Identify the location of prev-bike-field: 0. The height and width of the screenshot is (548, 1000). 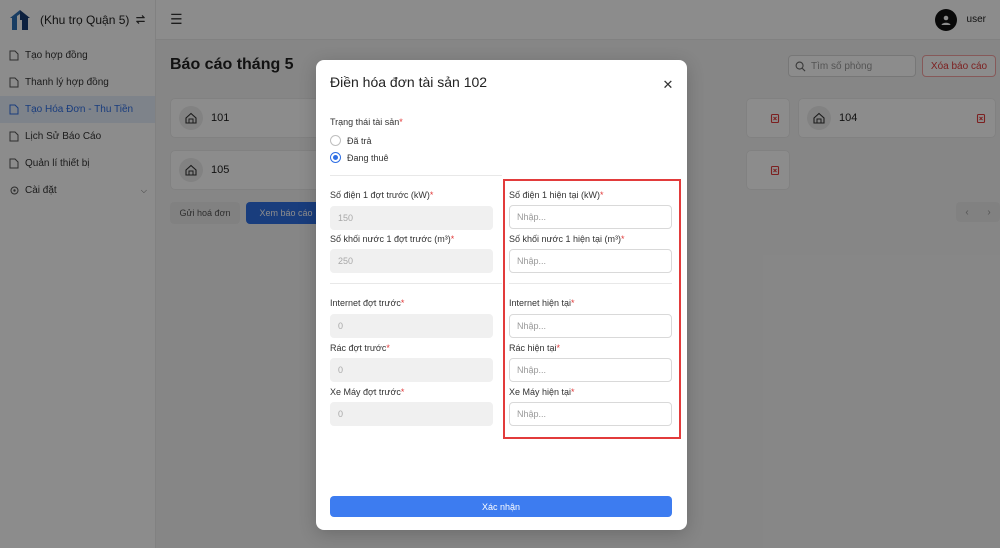
(411, 414).